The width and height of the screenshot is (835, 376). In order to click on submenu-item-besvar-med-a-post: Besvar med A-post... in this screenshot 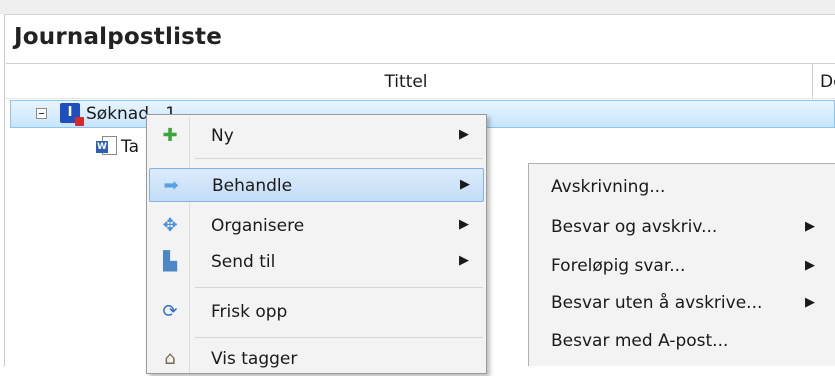, I will do `click(682, 340)`.